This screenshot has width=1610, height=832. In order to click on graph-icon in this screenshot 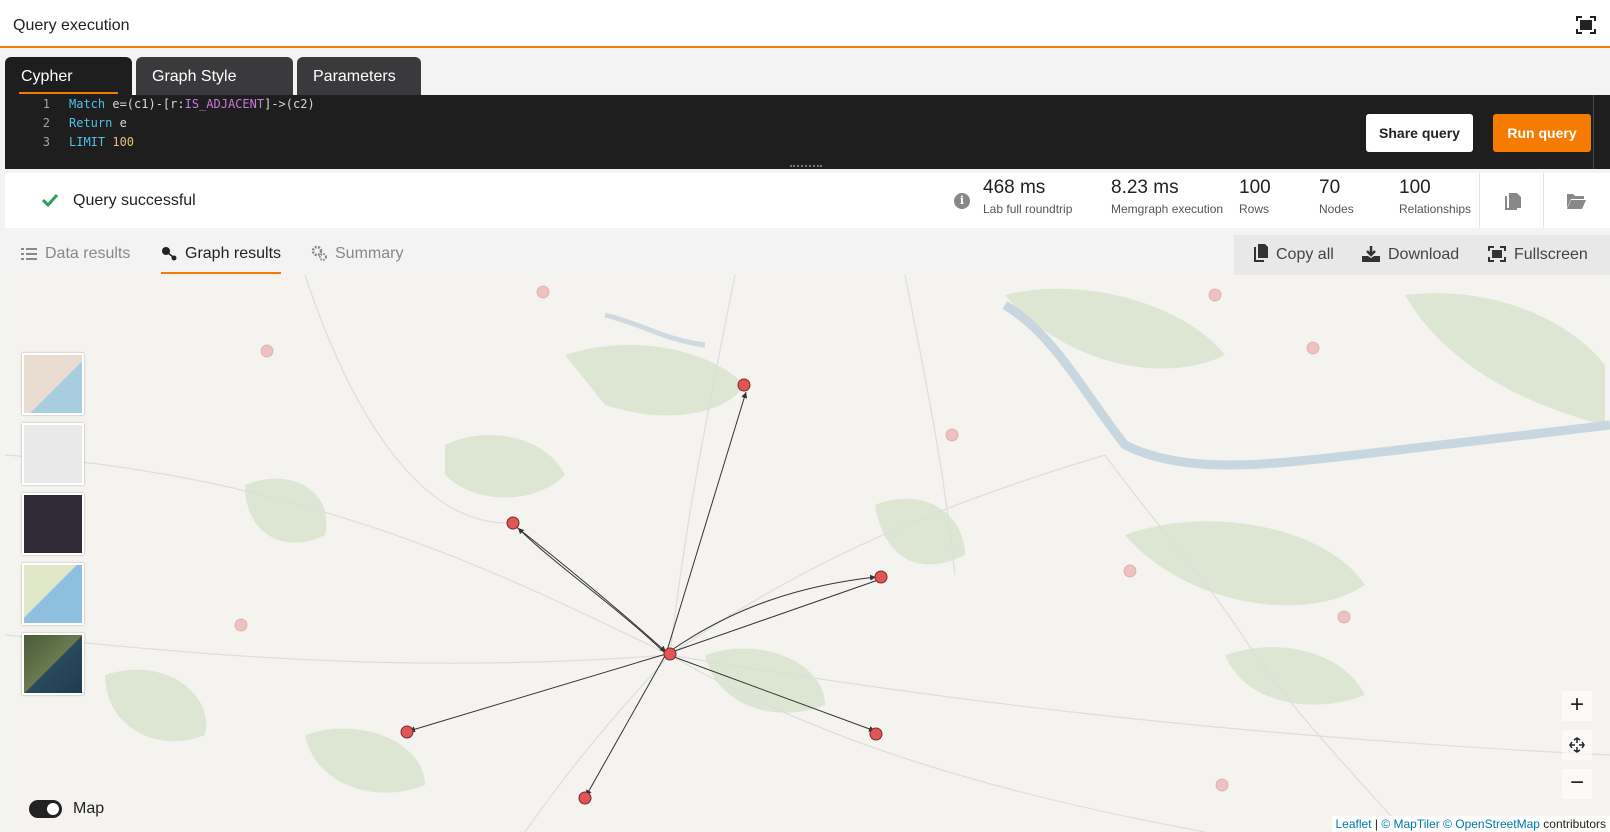, I will do `click(169, 254)`.